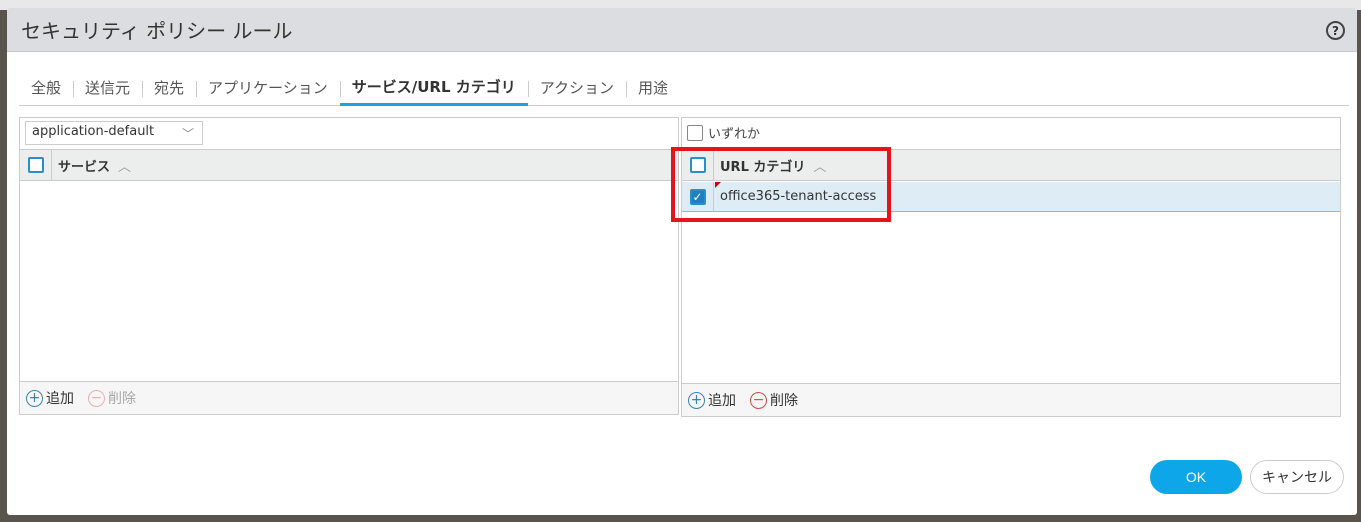  What do you see at coordinates (35, 165) in the screenshot?
I see `select-all-checkbox` at bounding box center [35, 165].